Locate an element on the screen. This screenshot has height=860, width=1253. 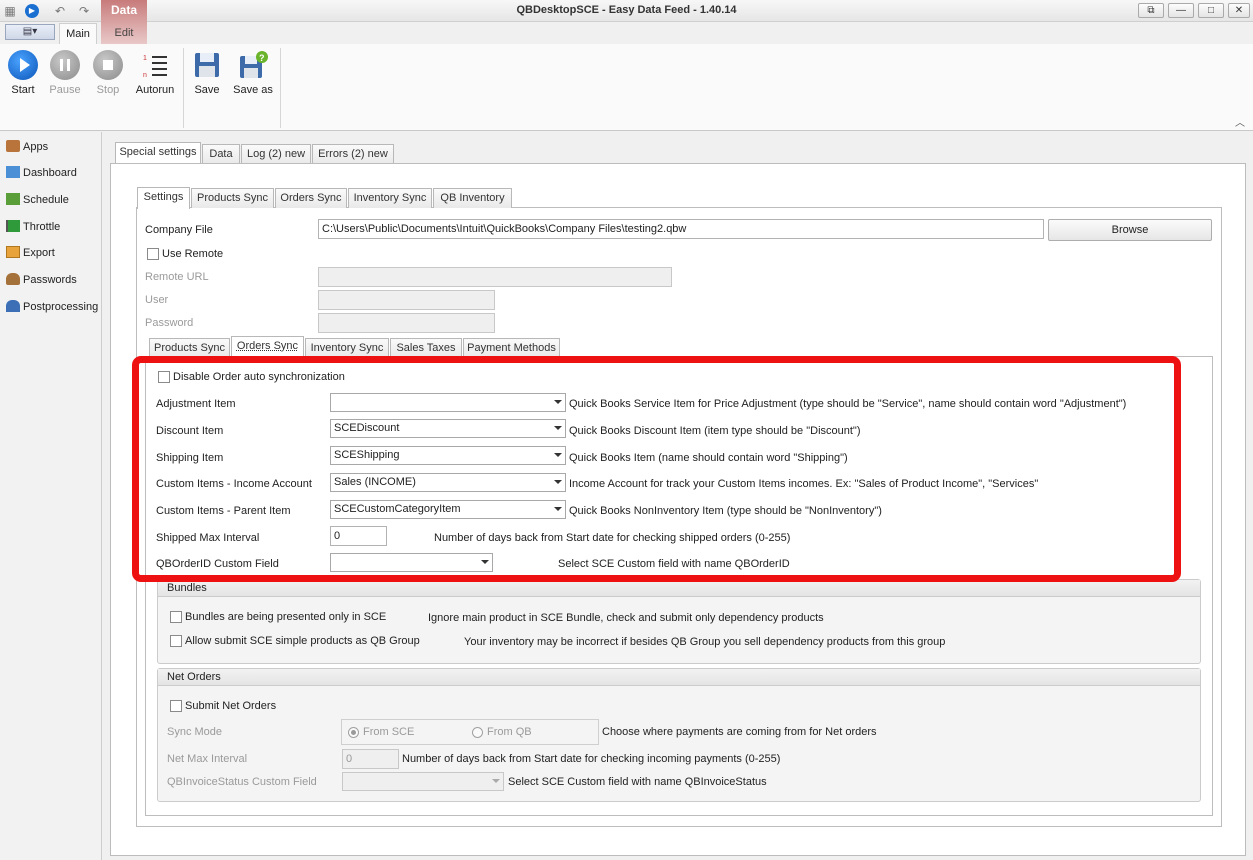
ribbon-tab-main: Main is located at coordinates (78, 33).